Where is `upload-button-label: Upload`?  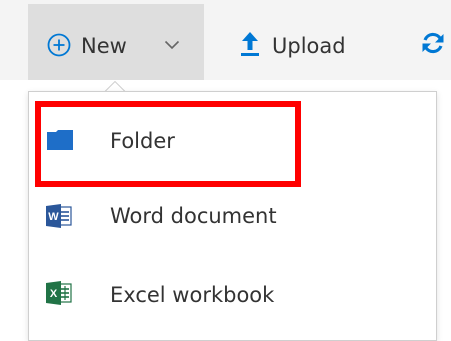
upload-button-label: Upload is located at coordinates (309, 46).